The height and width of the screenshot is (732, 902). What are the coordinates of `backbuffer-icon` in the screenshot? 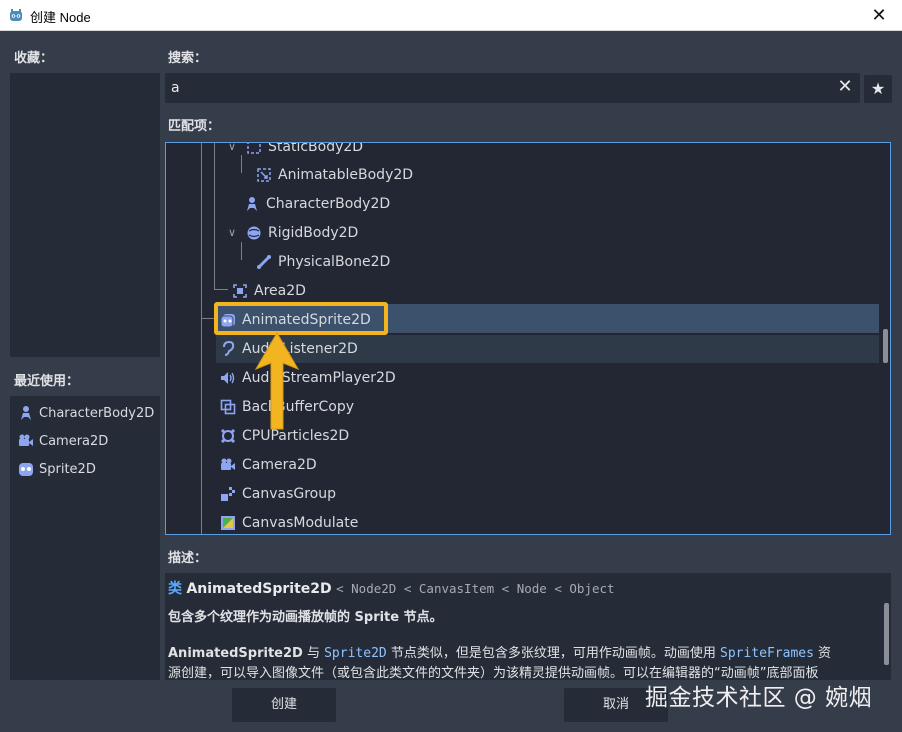 It's located at (228, 406).